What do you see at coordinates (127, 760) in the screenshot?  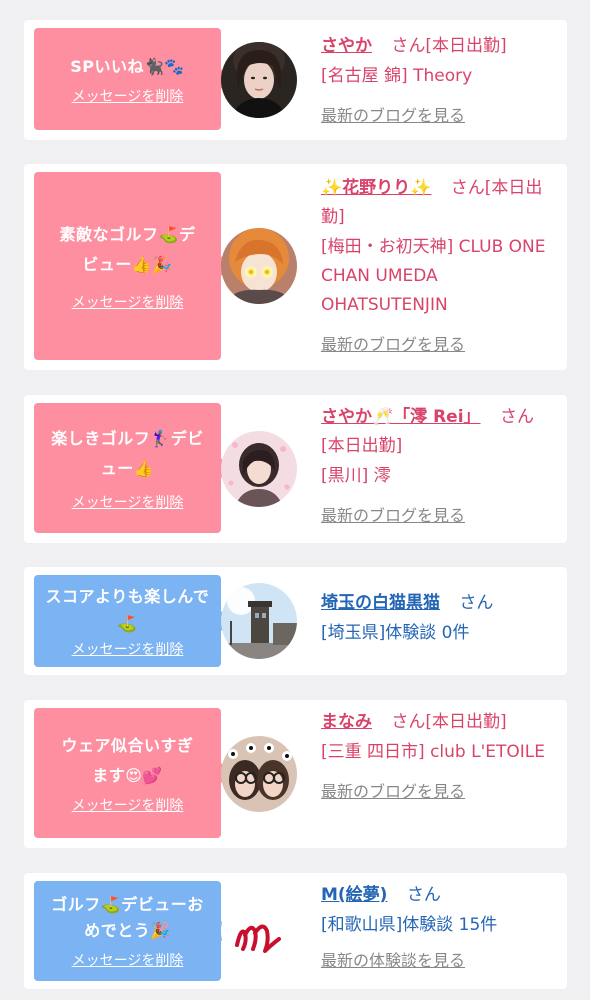 I see `message-text: ウェア似合いすぎます😍💕` at bounding box center [127, 760].